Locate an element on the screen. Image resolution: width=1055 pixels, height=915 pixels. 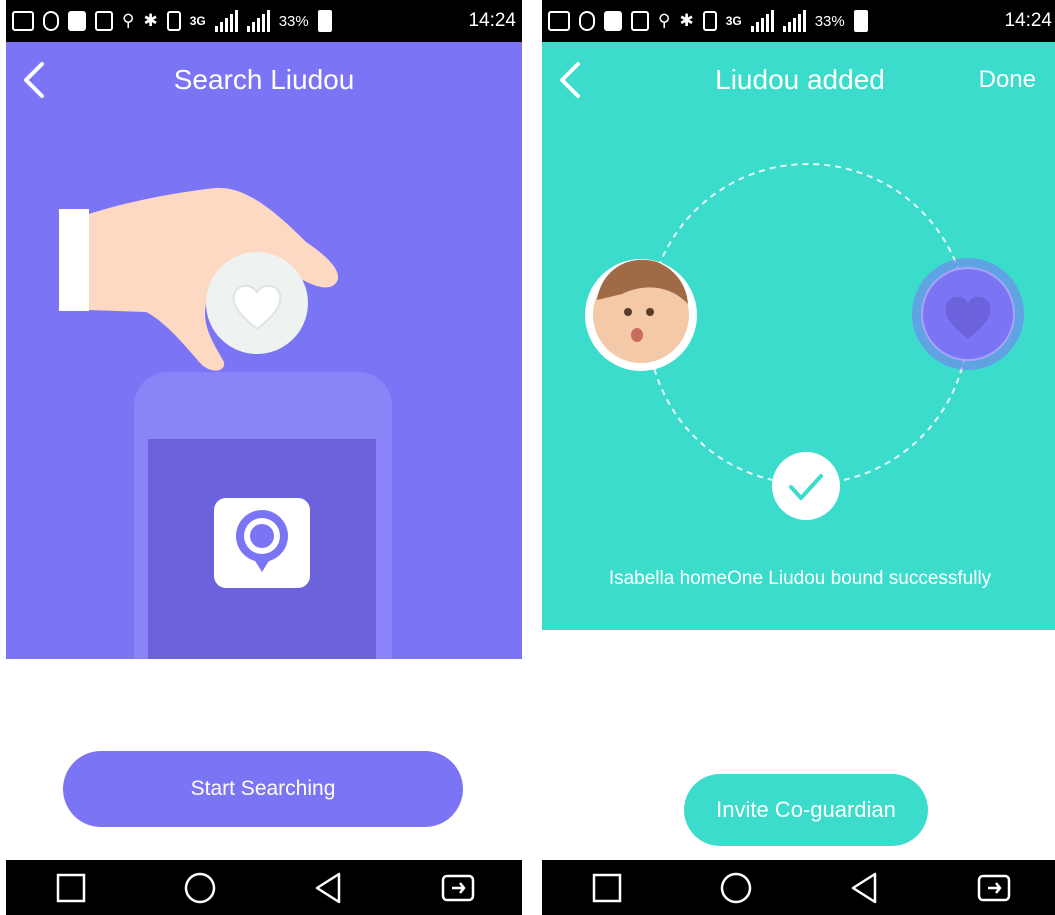
invite-co-guardian-button: Invite Co-guardian is located at coordinates (806, 810).